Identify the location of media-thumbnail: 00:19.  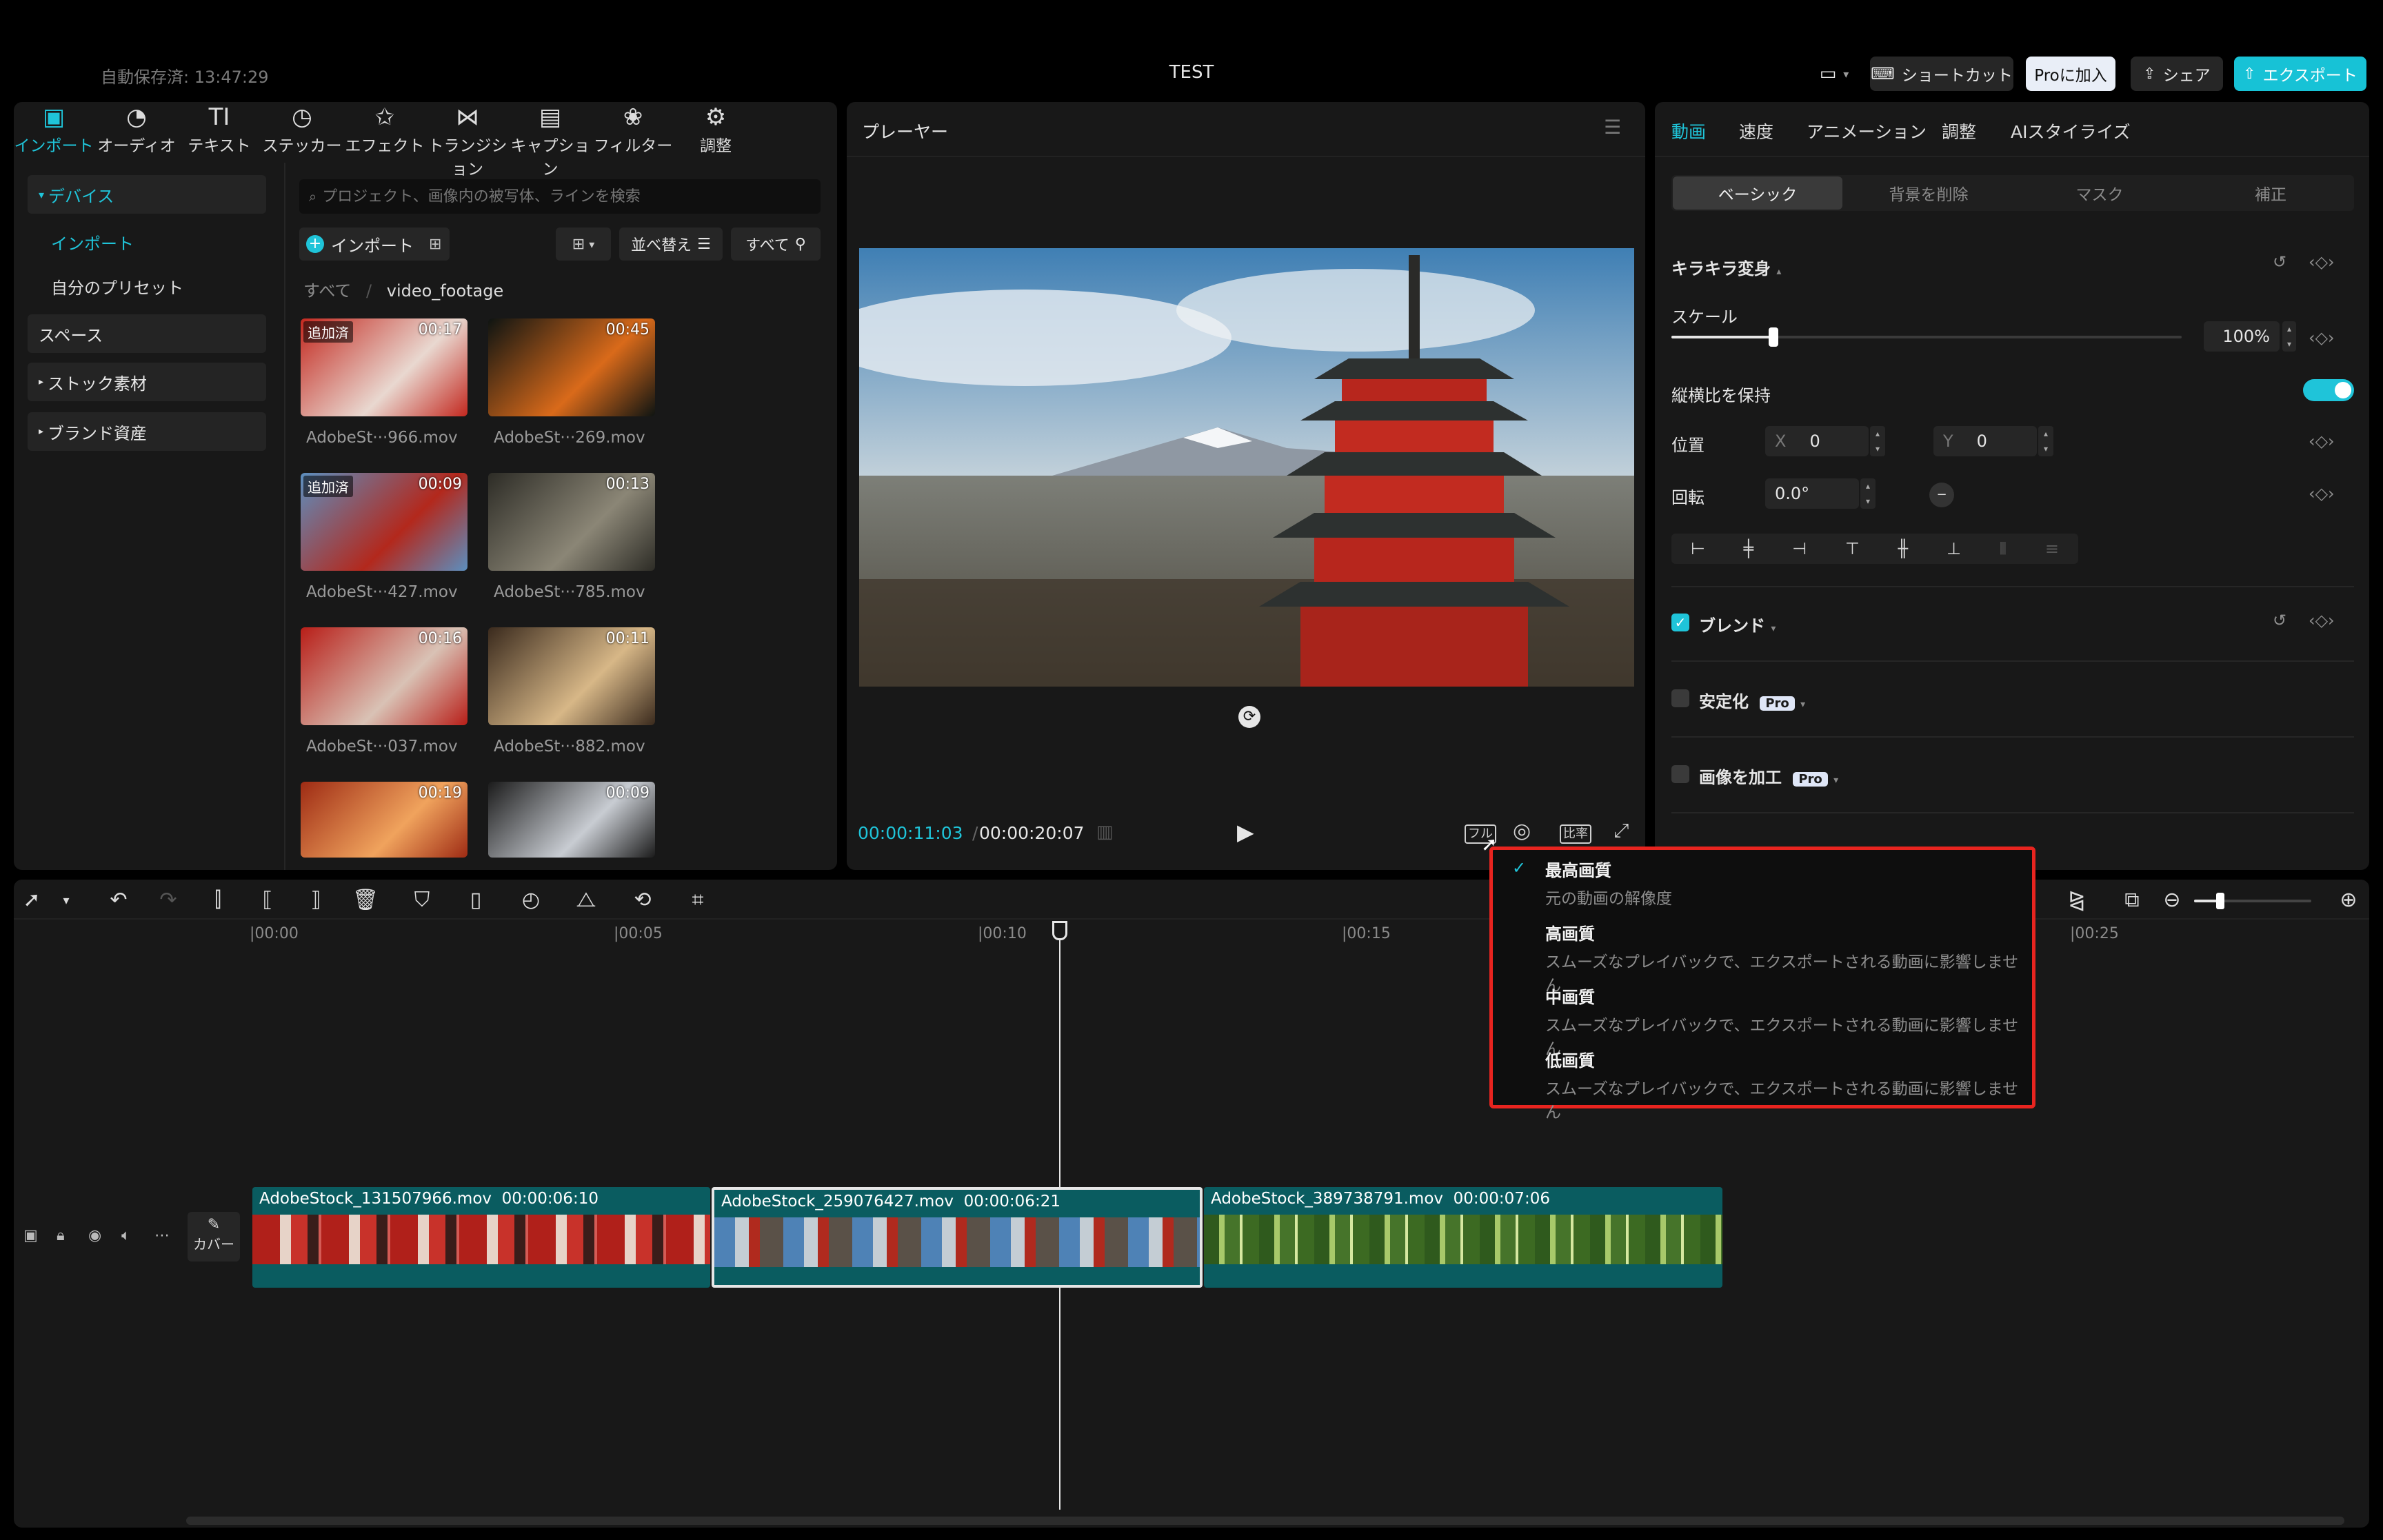
(384, 820).